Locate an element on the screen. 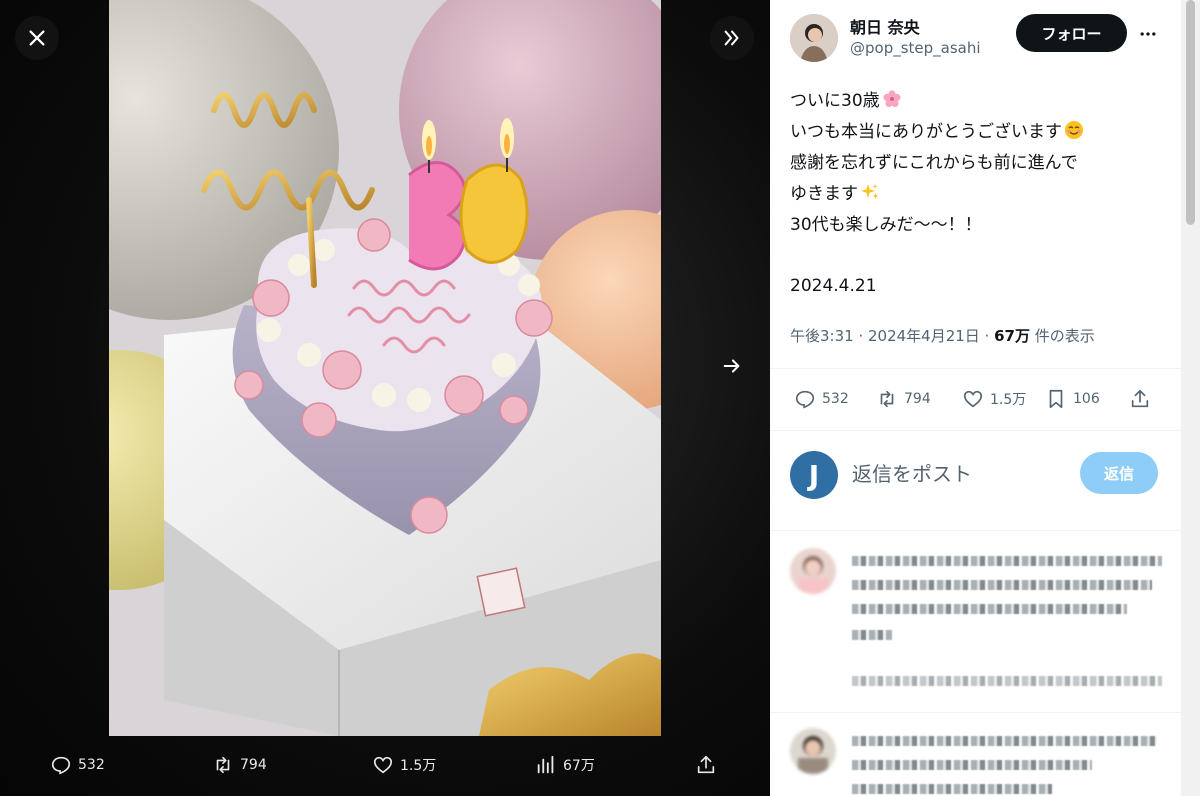 The image size is (1200, 796). media-reply-button: 532 is located at coordinates (77, 765).